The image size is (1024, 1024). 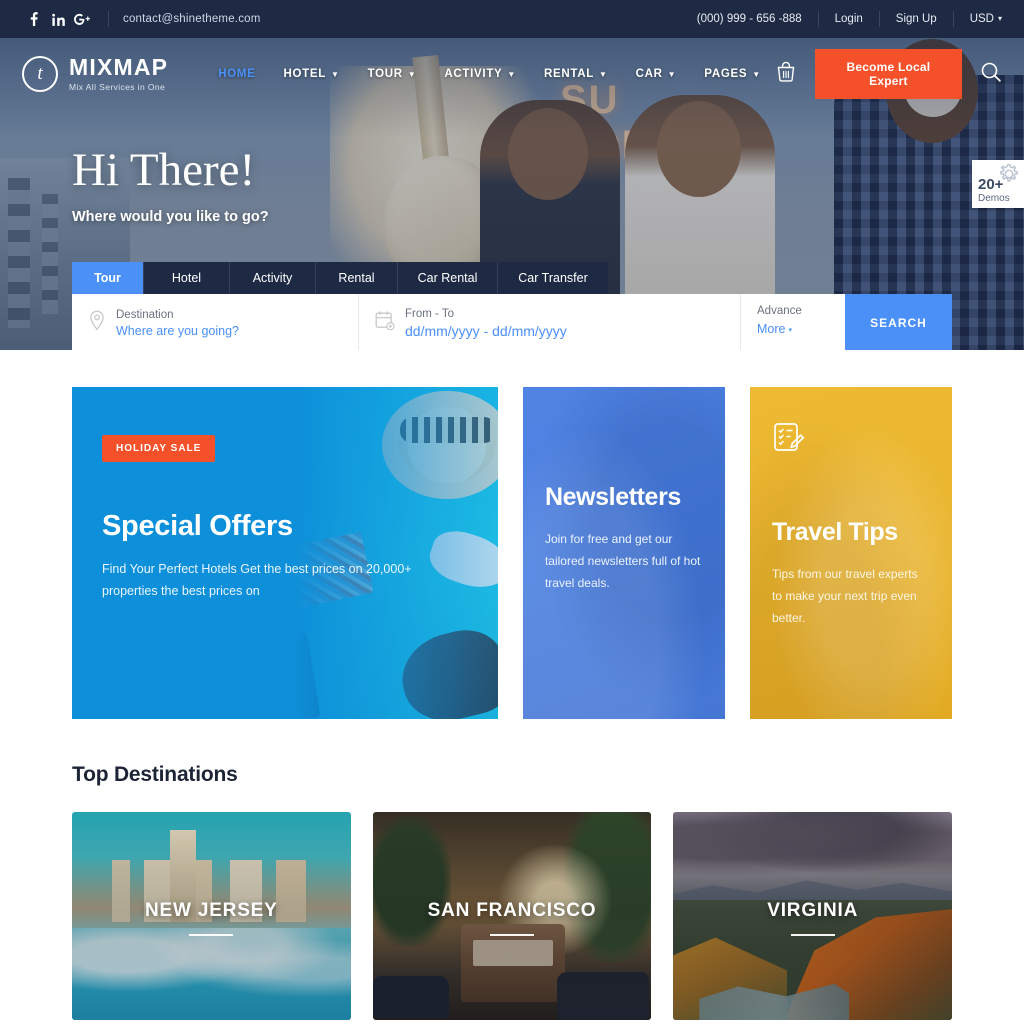 What do you see at coordinates (553, 278) in the screenshot?
I see `tab-car-transfer: Car Transfer` at bounding box center [553, 278].